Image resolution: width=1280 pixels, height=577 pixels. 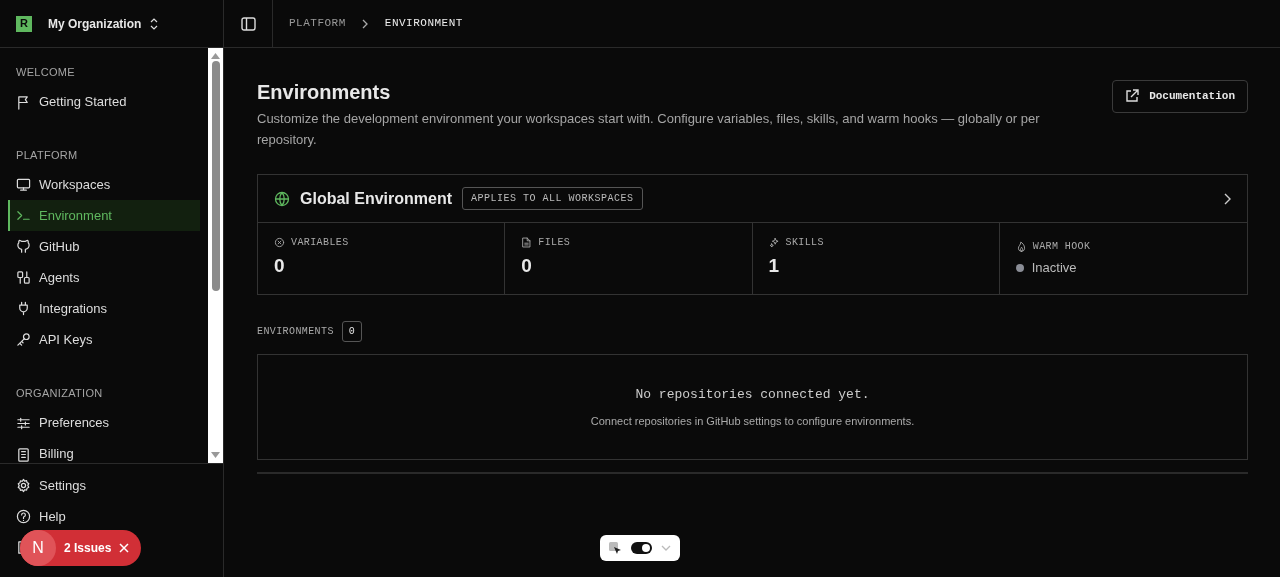 What do you see at coordinates (23, 184) in the screenshot?
I see `monitor-icon` at bounding box center [23, 184].